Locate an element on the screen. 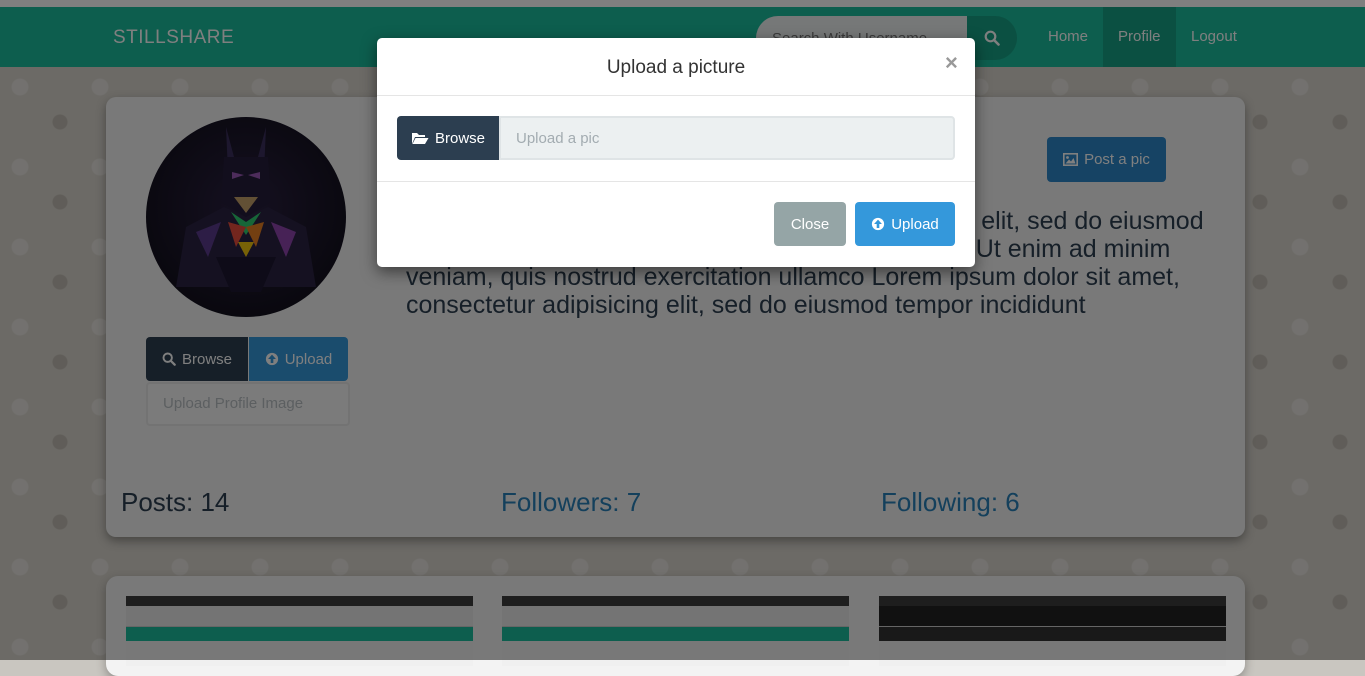 This screenshot has height=676, width=1365. modal-header: Upload a picture × is located at coordinates (676, 67).